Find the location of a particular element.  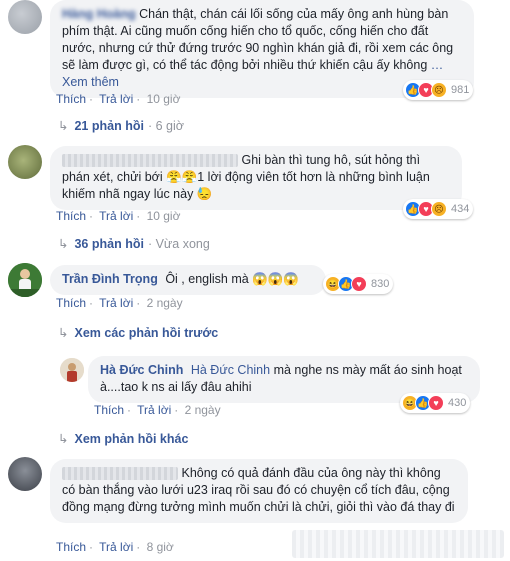

reaction-summary: 😆 👍 ♥ 430 is located at coordinates (435, 403).